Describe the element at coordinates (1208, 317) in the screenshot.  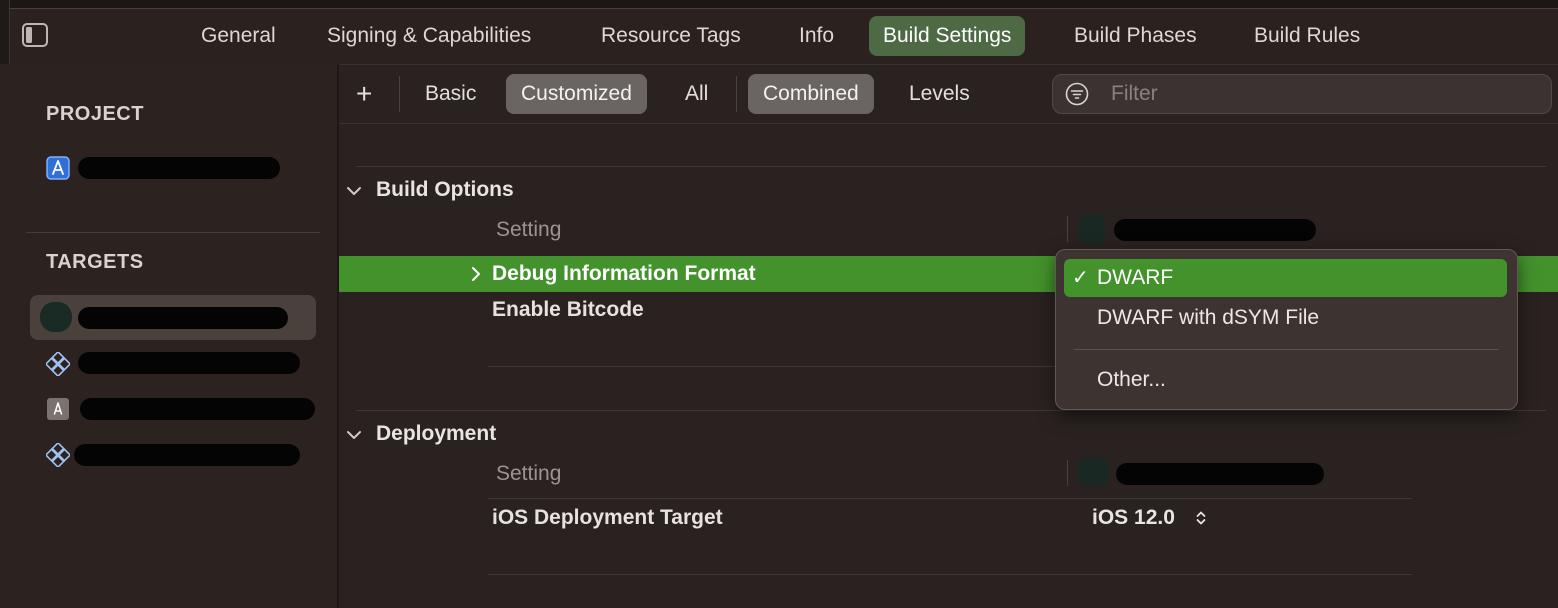
I see `menu-item-label: DWARF with dSYM File` at that location.